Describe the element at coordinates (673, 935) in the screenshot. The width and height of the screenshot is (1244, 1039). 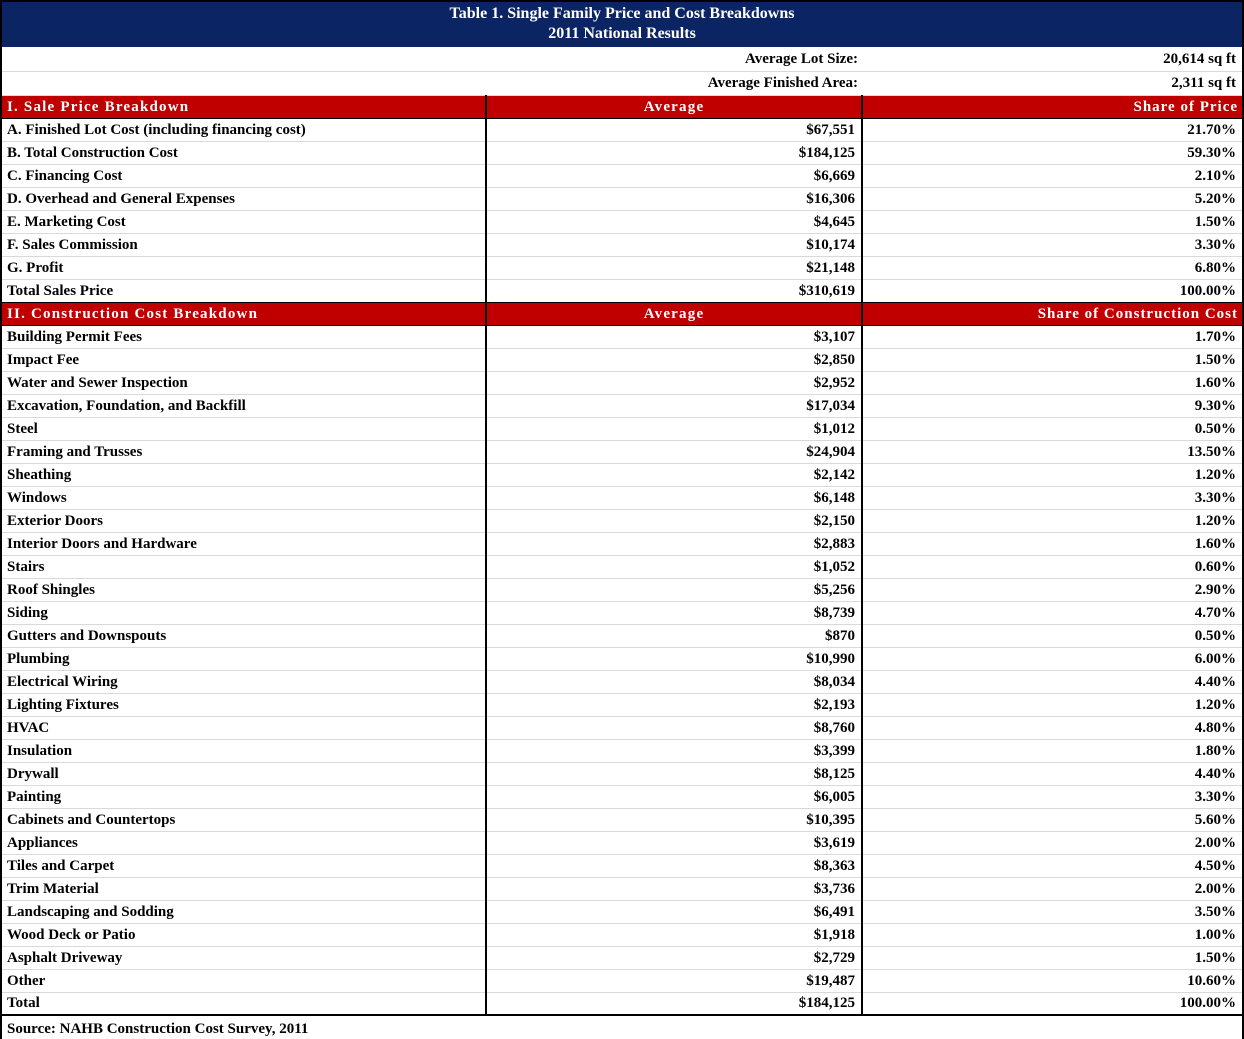
I see `row-average: $1,918` at that location.